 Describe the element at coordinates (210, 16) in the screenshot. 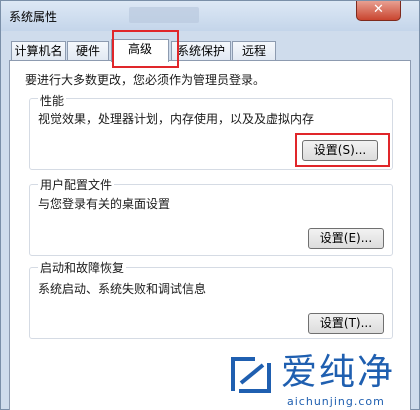

I see `title-bar: 系统属性 ✕` at that location.